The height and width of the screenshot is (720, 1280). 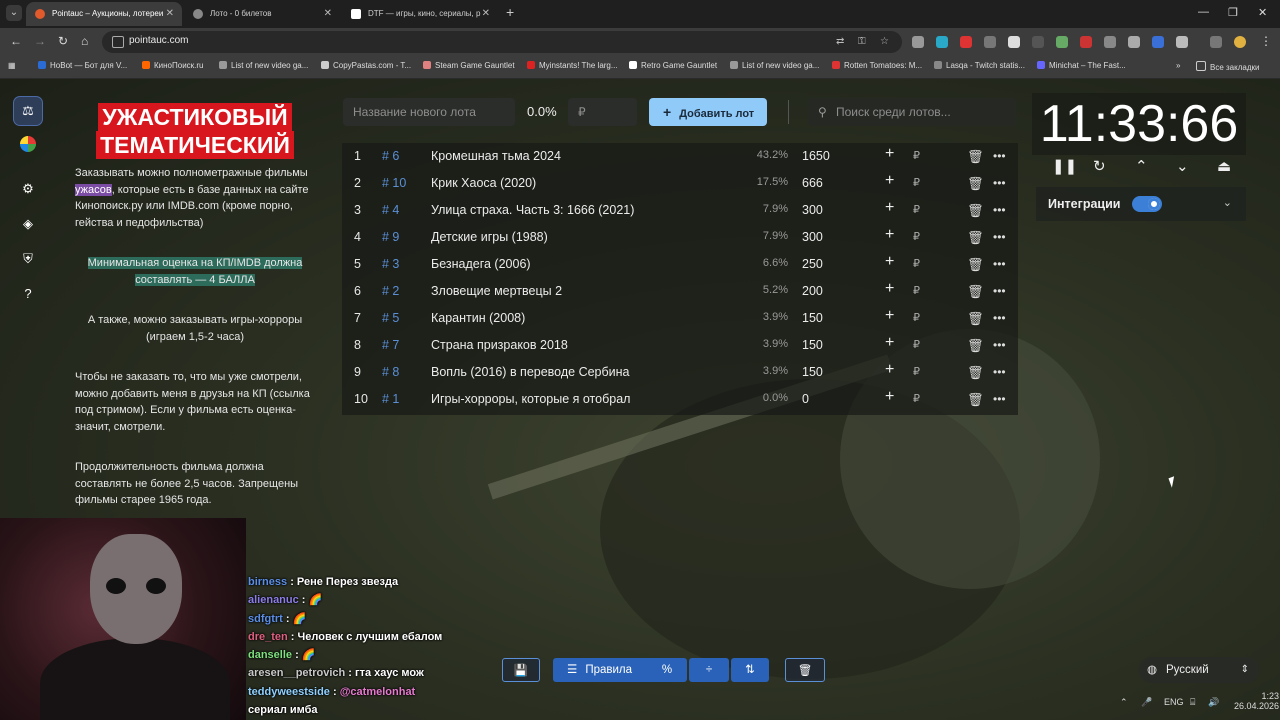 I want to click on translate-icon: ⇄, so click(x=840, y=41).